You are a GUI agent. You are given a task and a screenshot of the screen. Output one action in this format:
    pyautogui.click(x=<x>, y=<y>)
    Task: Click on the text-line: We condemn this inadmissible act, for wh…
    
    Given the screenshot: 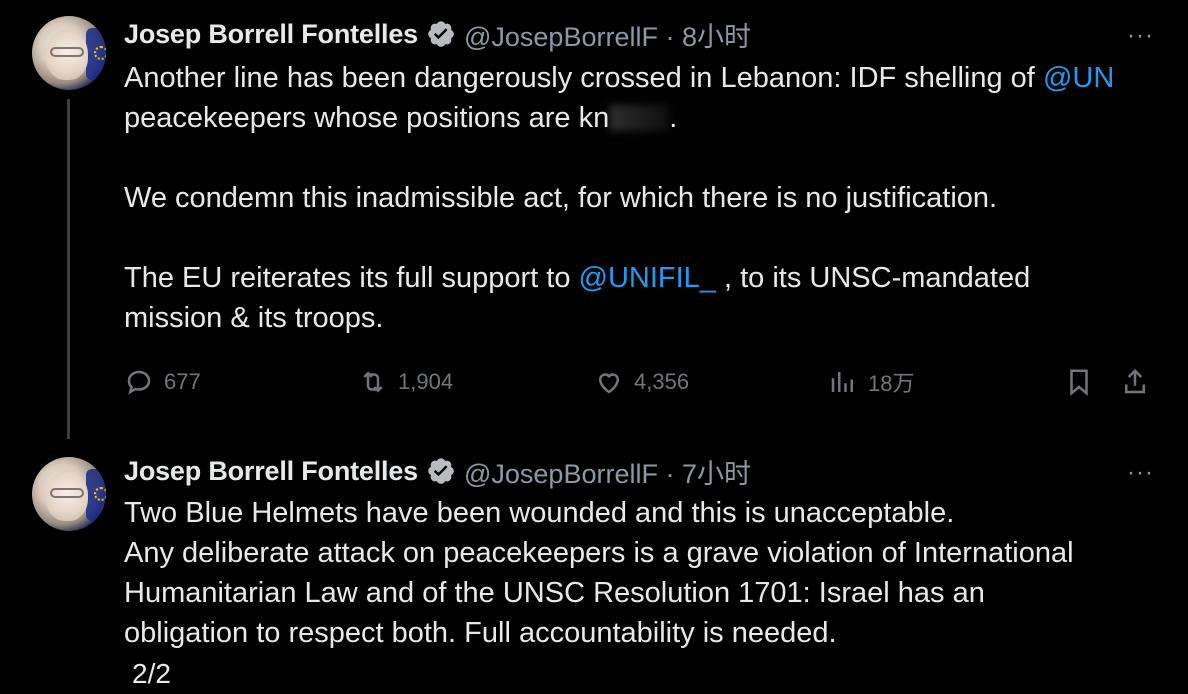 What is the action you would take?
    pyautogui.click(x=644, y=198)
    